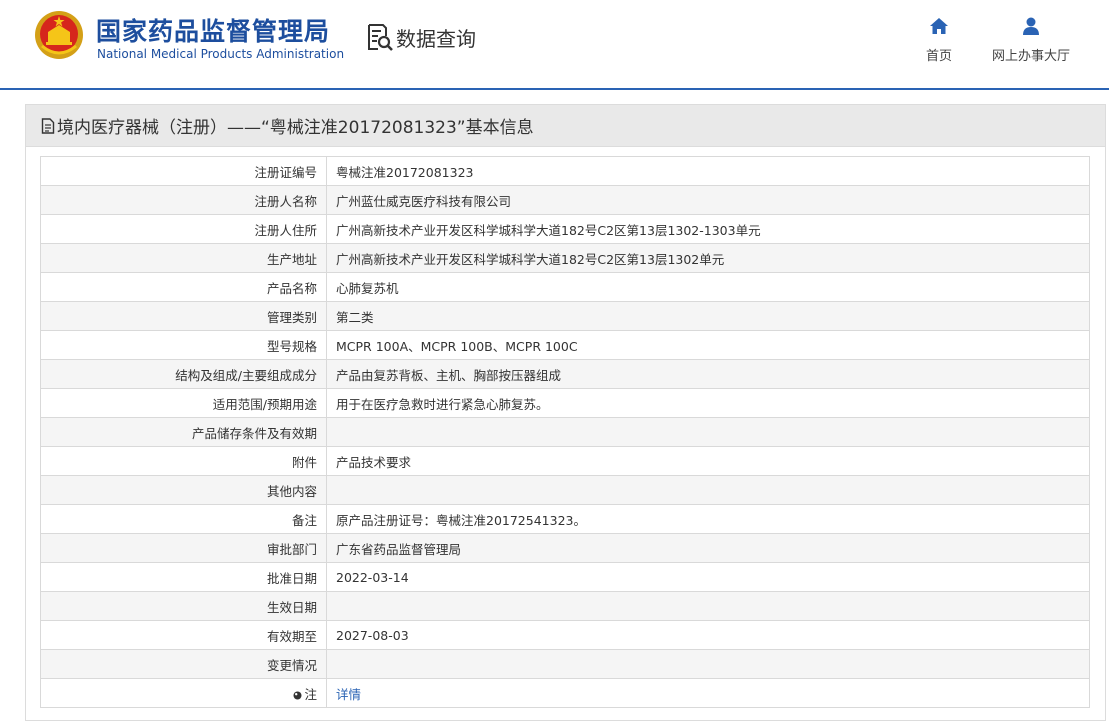  I want to click on nav-home-label: 首页, so click(938, 56).